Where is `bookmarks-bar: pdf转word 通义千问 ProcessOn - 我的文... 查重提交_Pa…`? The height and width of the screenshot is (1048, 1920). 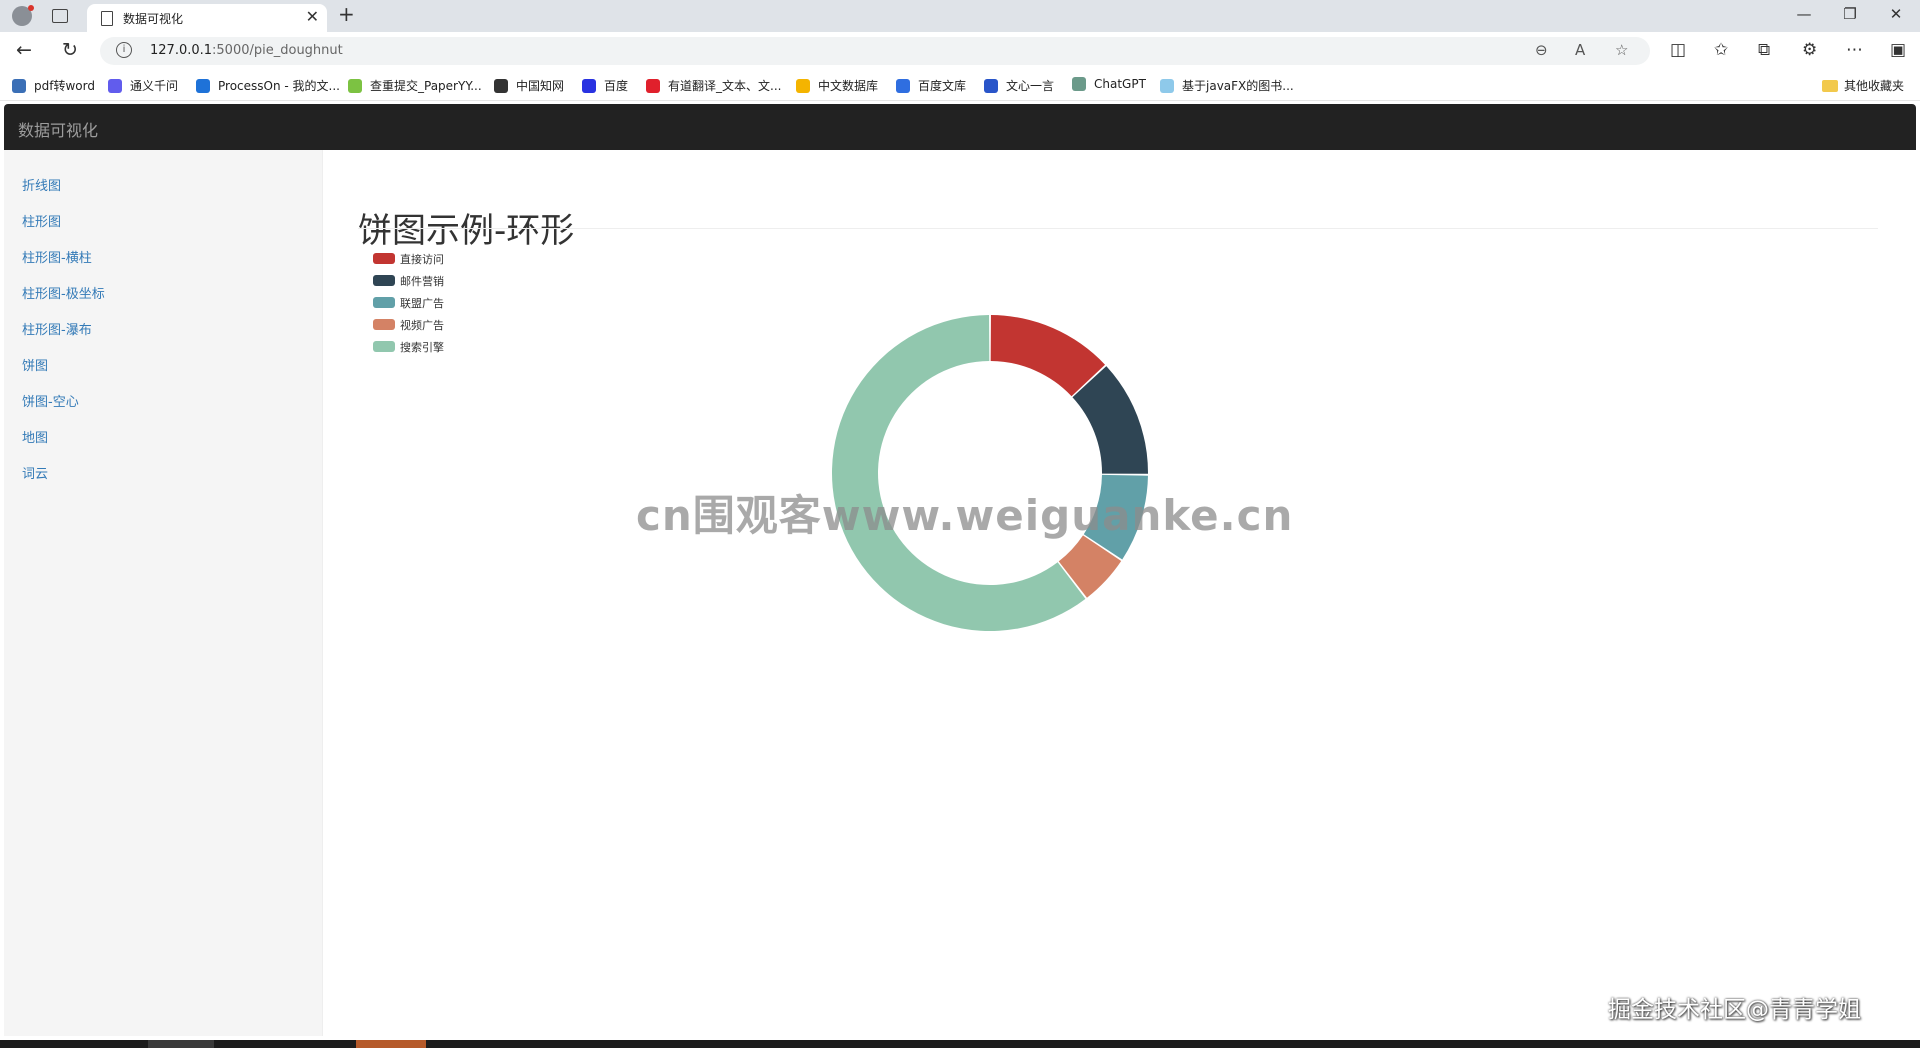 bookmarks-bar: pdf转word 通义千问 ProcessOn - 我的文... 查重提交_Pa… is located at coordinates (960, 85).